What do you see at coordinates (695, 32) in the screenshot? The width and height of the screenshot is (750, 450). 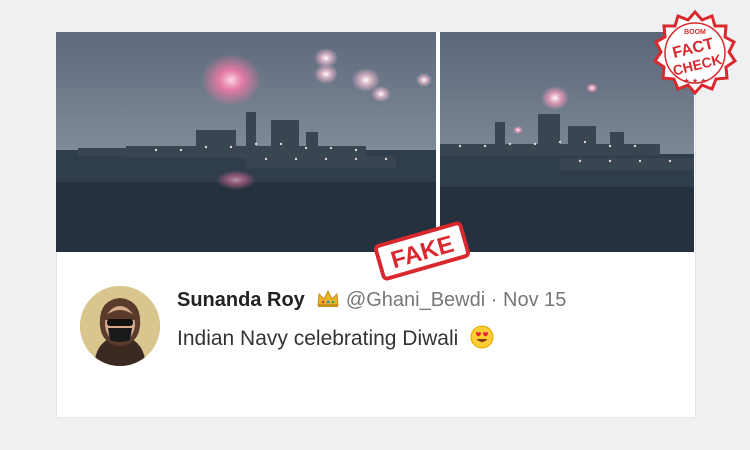 I see `fact-check-top: BOOM` at bounding box center [695, 32].